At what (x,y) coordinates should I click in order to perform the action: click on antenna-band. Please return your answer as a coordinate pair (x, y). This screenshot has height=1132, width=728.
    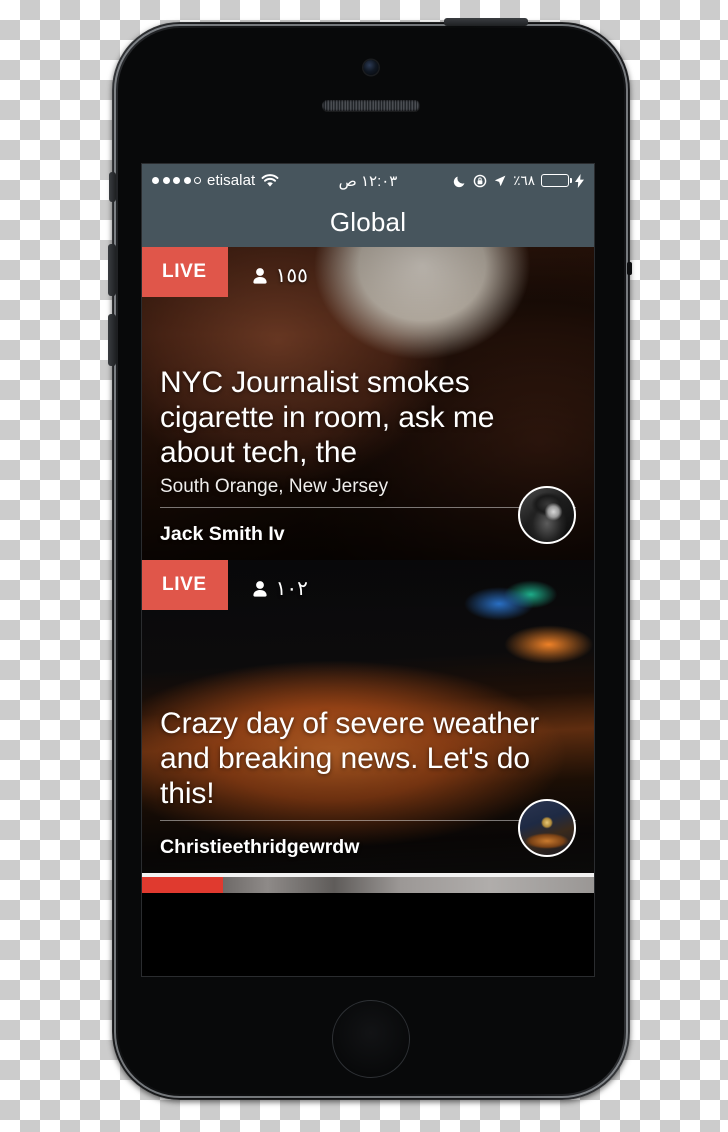
    Looking at the image, I should click on (629, 268).